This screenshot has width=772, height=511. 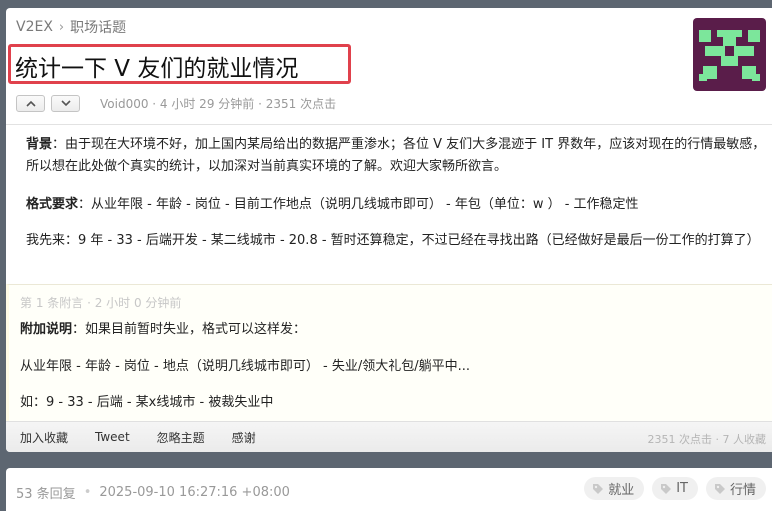 What do you see at coordinates (621, 490) in the screenshot?
I see `tag-label: 就业` at bounding box center [621, 490].